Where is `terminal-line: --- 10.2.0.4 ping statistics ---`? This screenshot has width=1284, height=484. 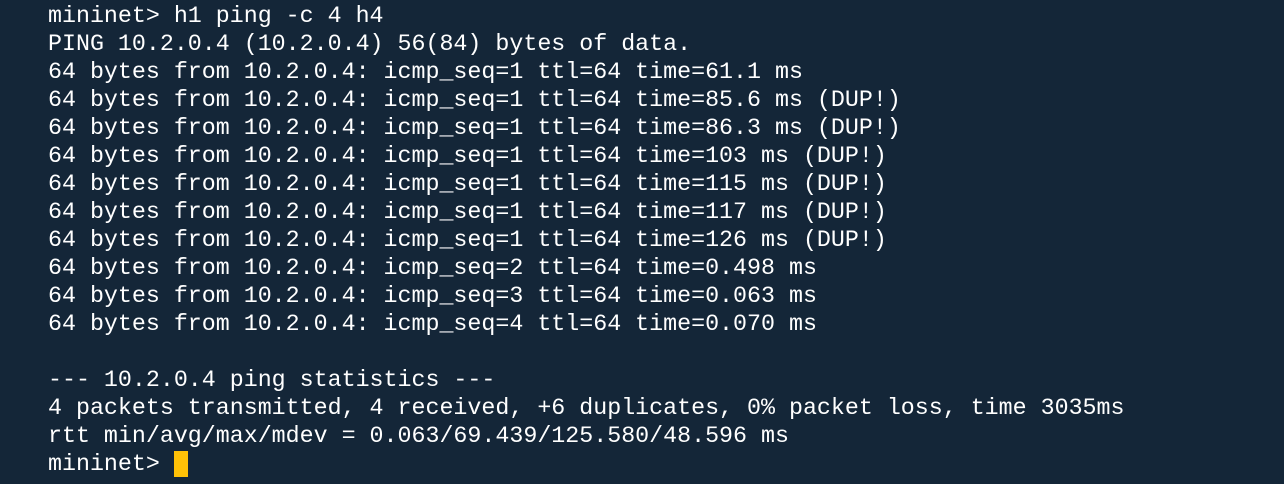
terminal-line: --- 10.2.0.4 ping statistics --- is located at coordinates (272, 380).